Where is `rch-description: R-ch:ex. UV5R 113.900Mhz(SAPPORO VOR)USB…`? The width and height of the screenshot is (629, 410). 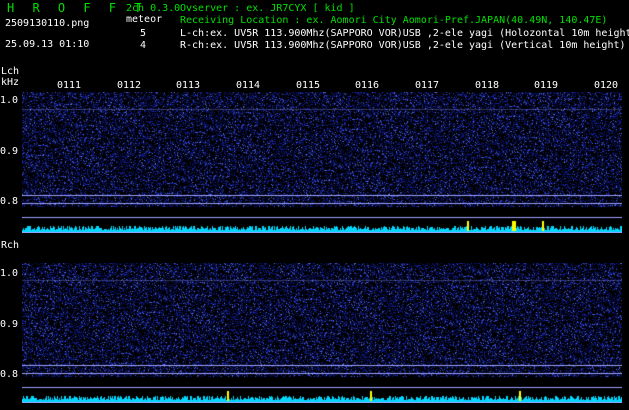
rch-description: R-ch:ex. UV5R 113.900Mhz(SAPPORO VOR)USB… is located at coordinates (403, 45).